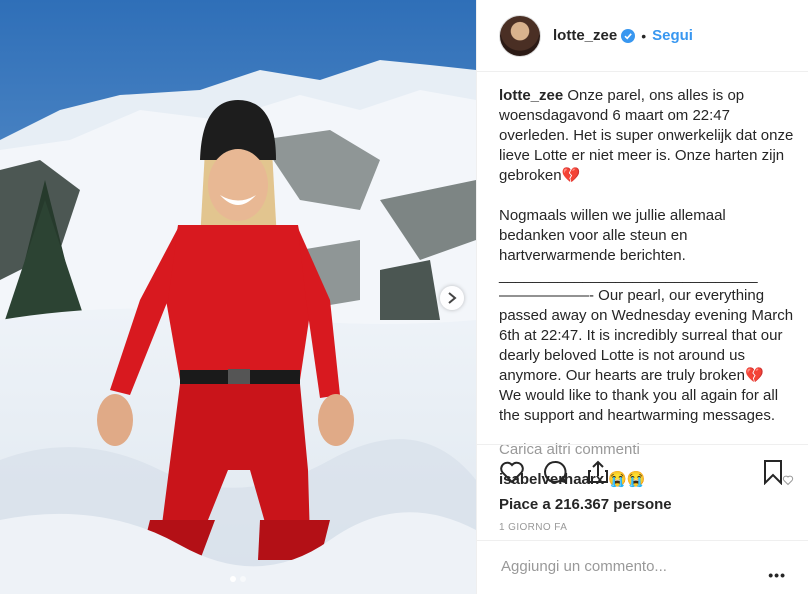  Describe the element at coordinates (243, 579) in the screenshot. I see `carousel-dot` at that location.